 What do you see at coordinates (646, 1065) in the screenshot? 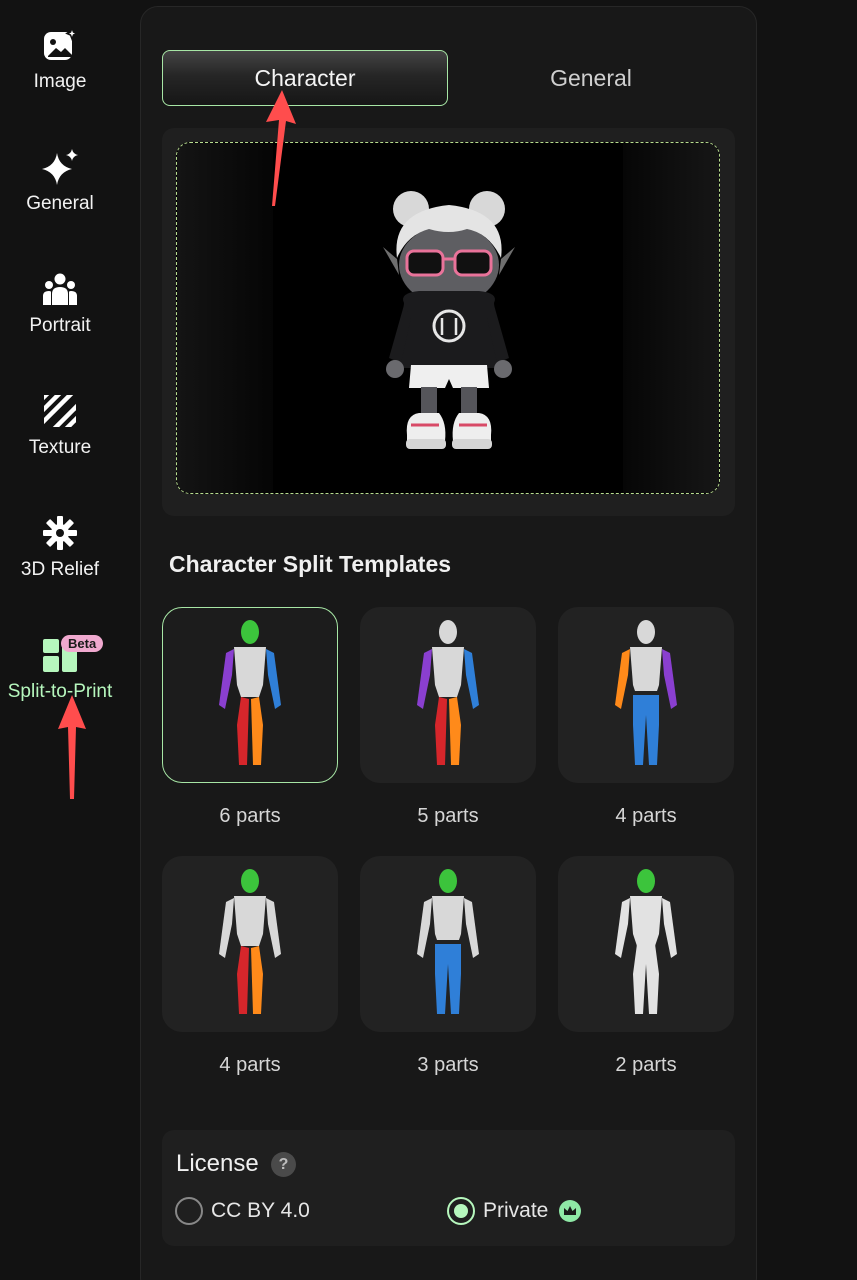
I see `template-label: 2 parts` at bounding box center [646, 1065].